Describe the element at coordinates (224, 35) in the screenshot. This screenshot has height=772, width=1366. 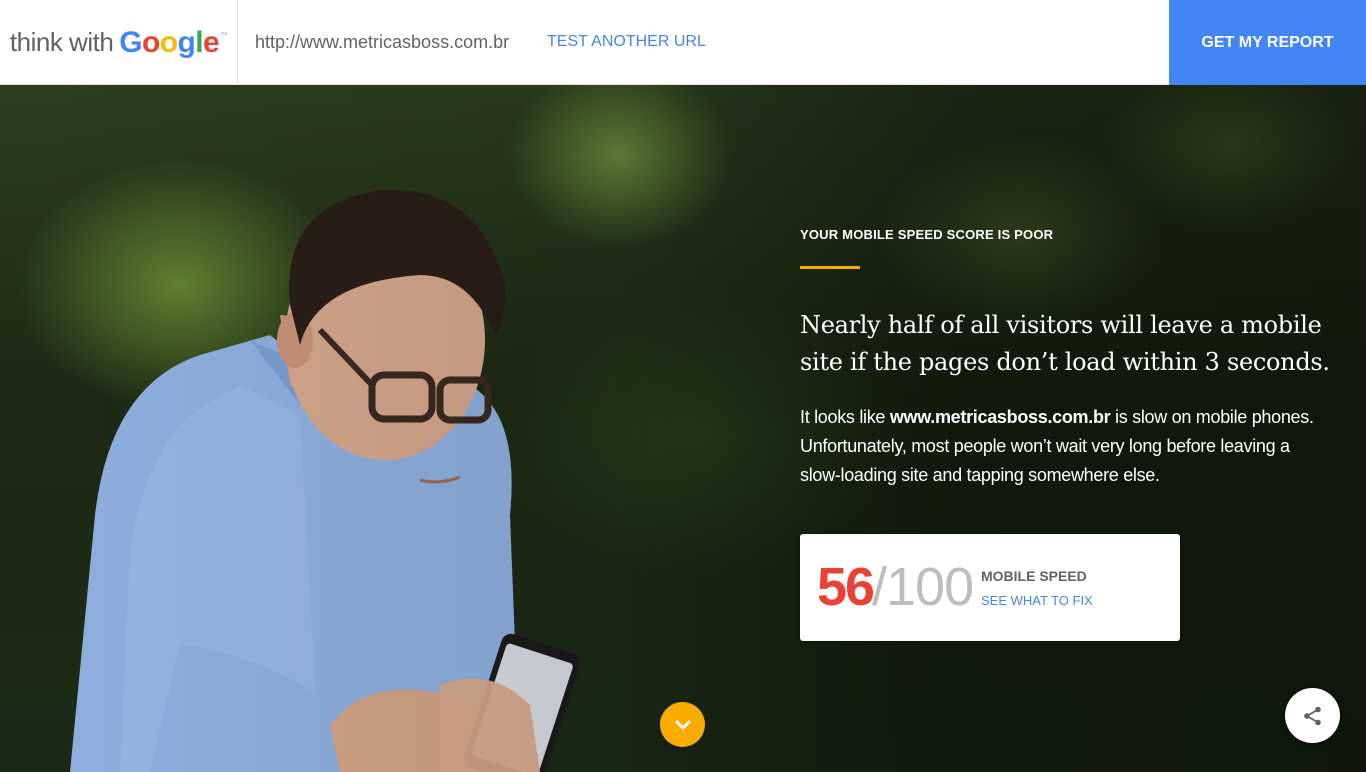
I see `trademark-mark: ™` at that location.